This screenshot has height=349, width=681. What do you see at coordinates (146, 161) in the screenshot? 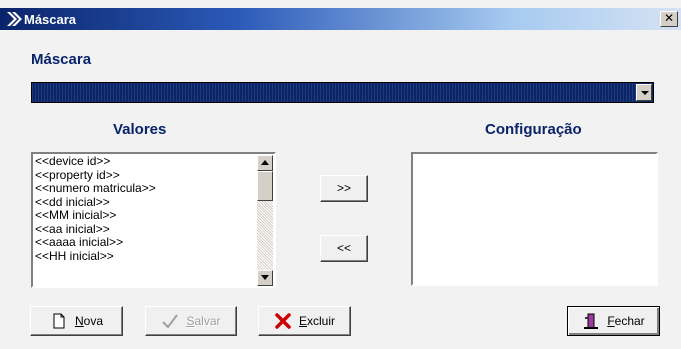
I see `list-item: <<device id>>` at bounding box center [146, 161].